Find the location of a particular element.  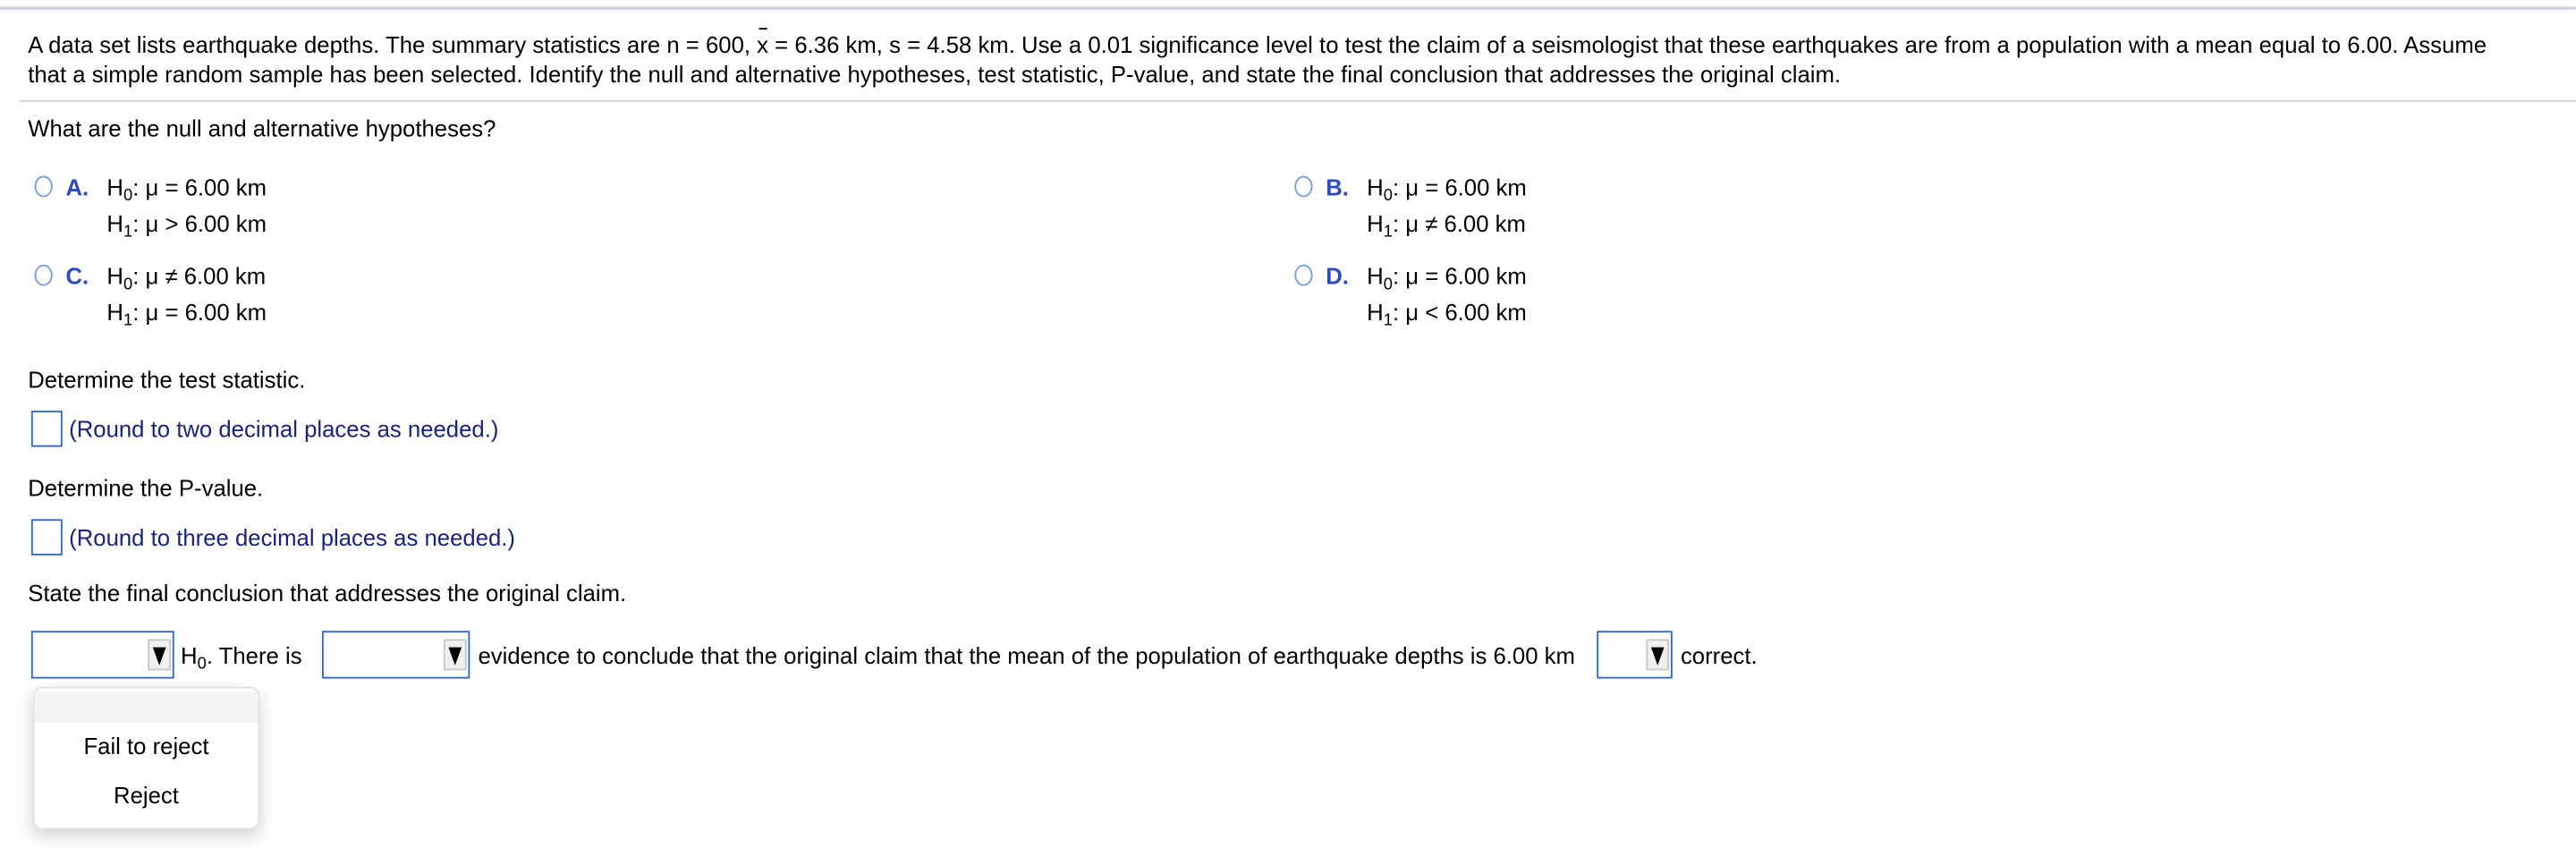

option-label: D. is located at coordinates (1337, 276).